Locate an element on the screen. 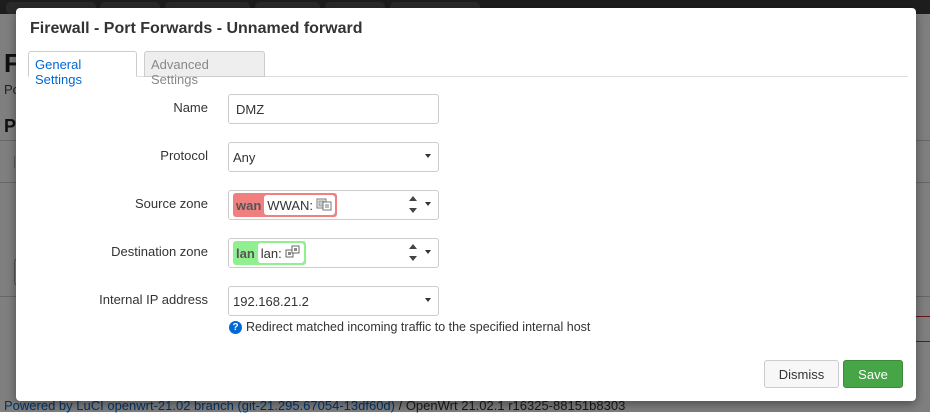 This screenshot has height=413, width=930. source-zone-scroller is located at coordinates (413, 205).